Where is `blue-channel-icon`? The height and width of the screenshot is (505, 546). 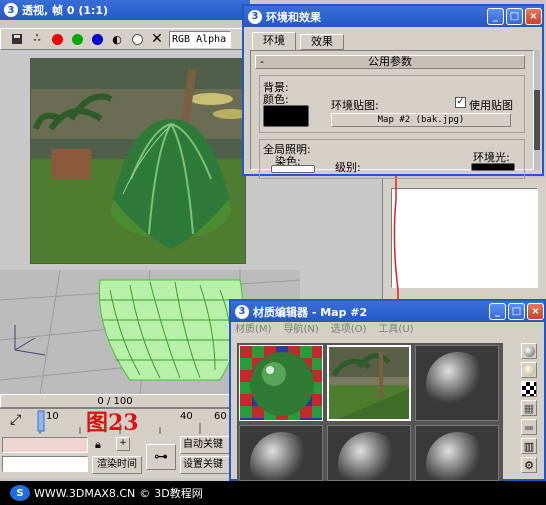
blue-channel-icon is located at coordinates (97, 39).